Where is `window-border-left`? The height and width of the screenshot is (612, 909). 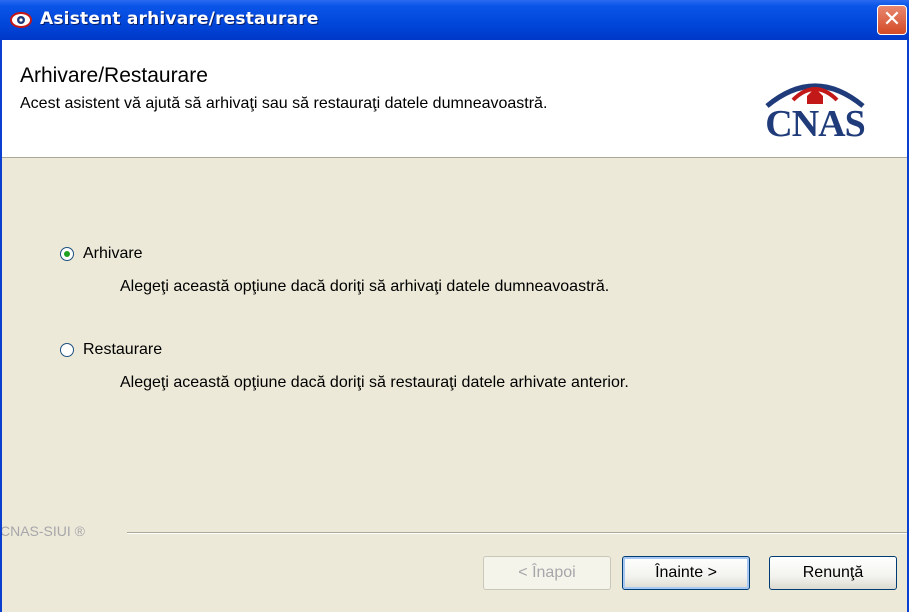
window-border-left is located at coordinates (1, 326).